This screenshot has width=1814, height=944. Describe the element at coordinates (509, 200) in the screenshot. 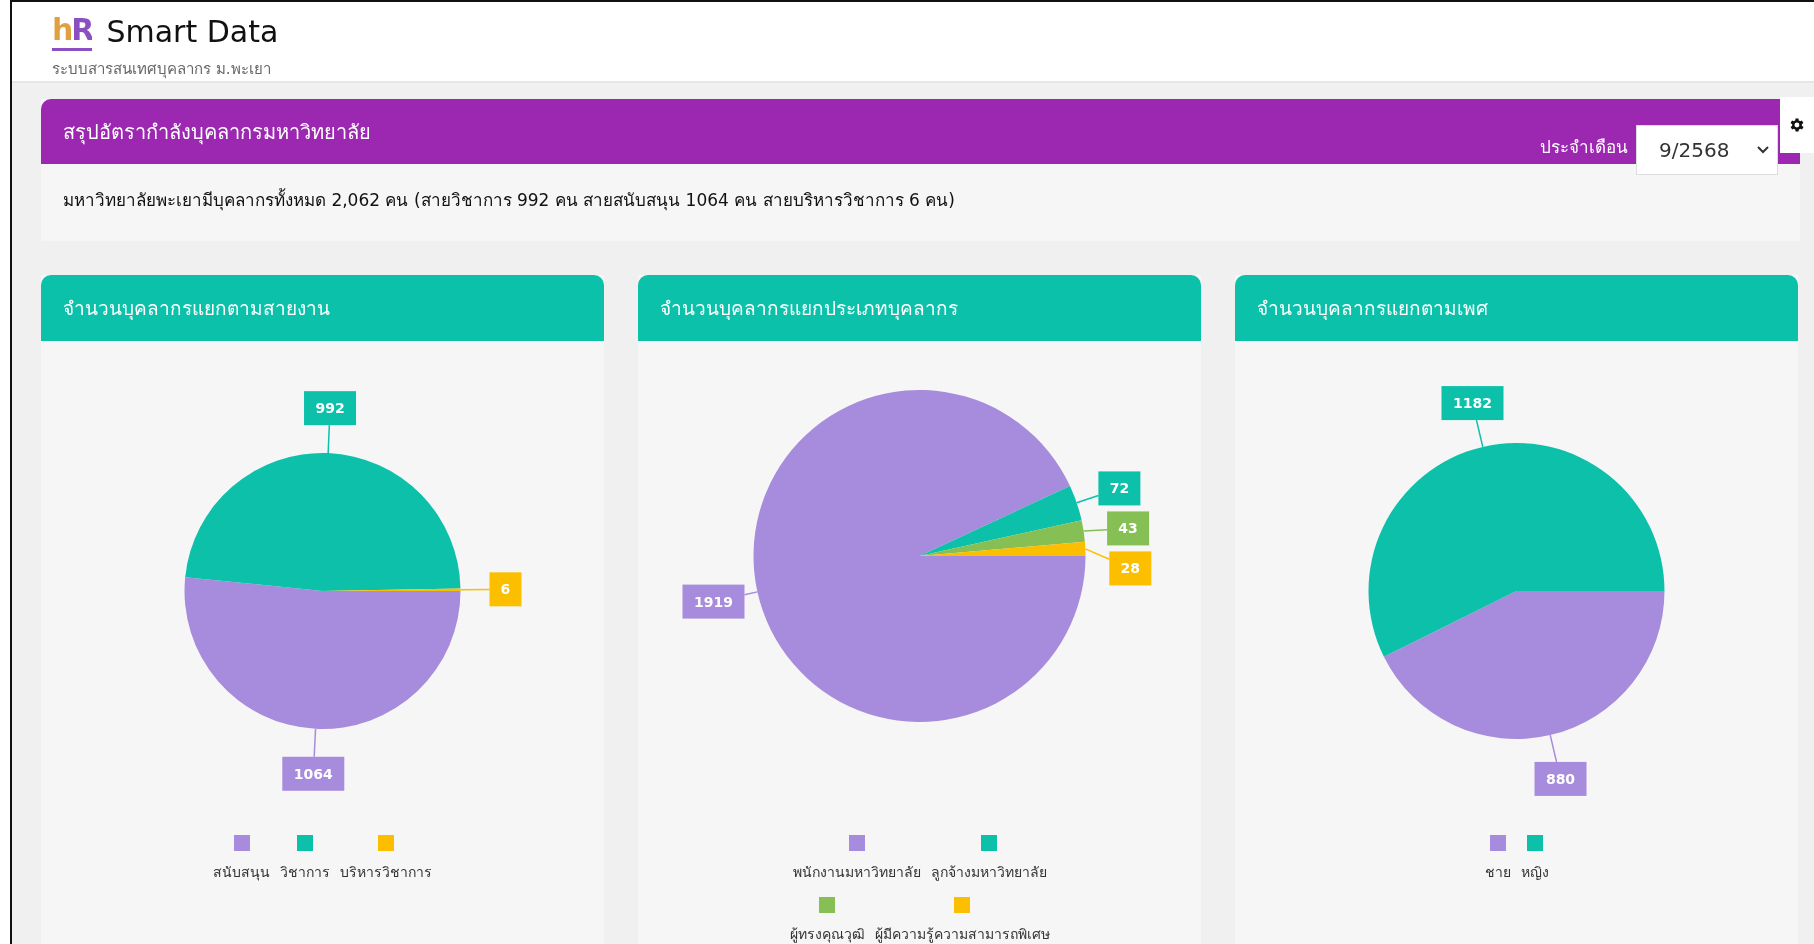

I see `summary-text: มหาวิทยาลัยพะเยามีบุคลากรทั้งหมด 2,062 คน (สายวิชาการ 992 คน สายสนับสนุน 1064 คน สายบริหารวิชาการ 6 คน)` at that location.